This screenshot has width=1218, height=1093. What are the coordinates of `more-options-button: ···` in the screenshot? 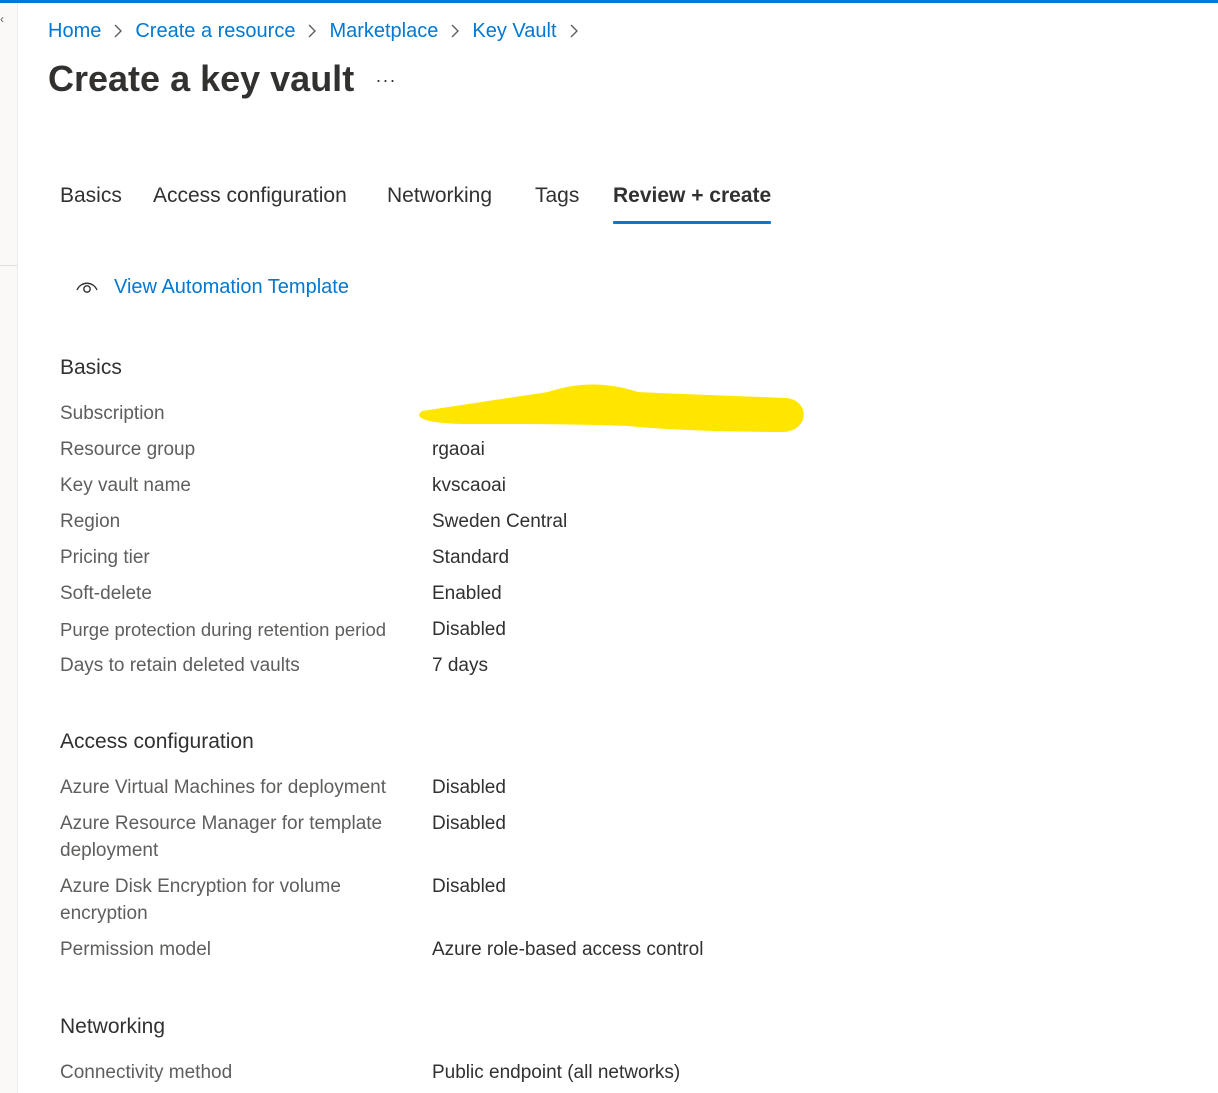 It's located at (386, 80).